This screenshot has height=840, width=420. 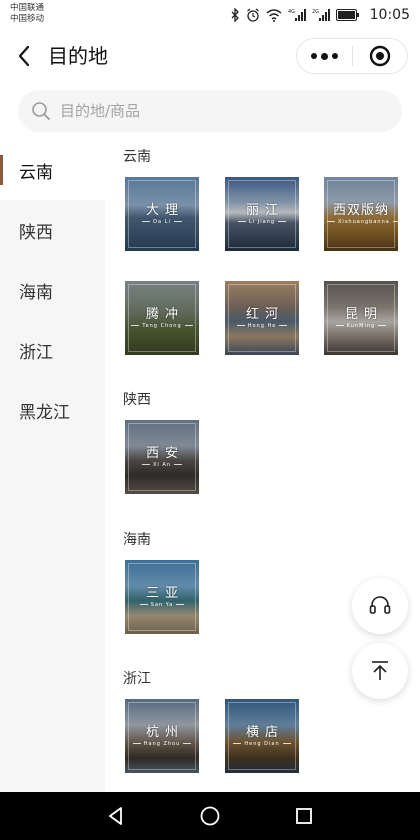 What do you see at coordinates (164, 453) in the screenshot?
I see `city-name: 西安` at bounding box center [164, 453].